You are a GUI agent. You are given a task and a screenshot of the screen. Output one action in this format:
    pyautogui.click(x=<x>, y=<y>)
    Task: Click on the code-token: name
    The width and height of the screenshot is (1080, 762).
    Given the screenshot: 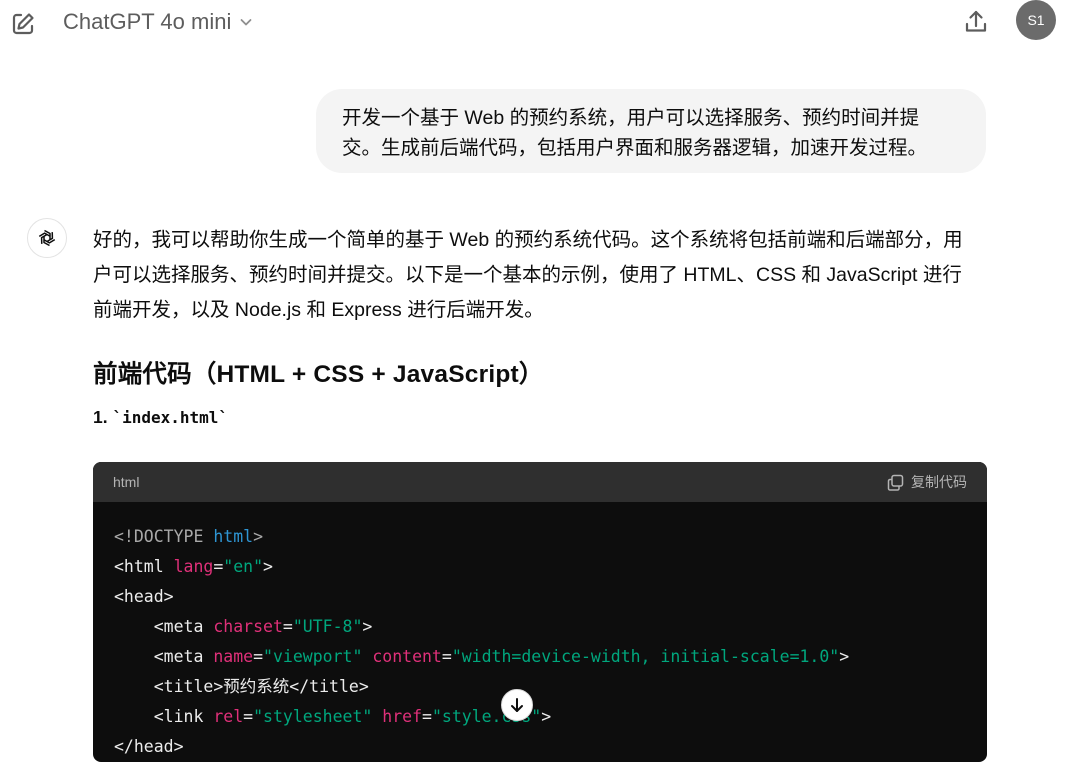 What is the action you would take?
    pyautogui.click(x=233, y=656)
    